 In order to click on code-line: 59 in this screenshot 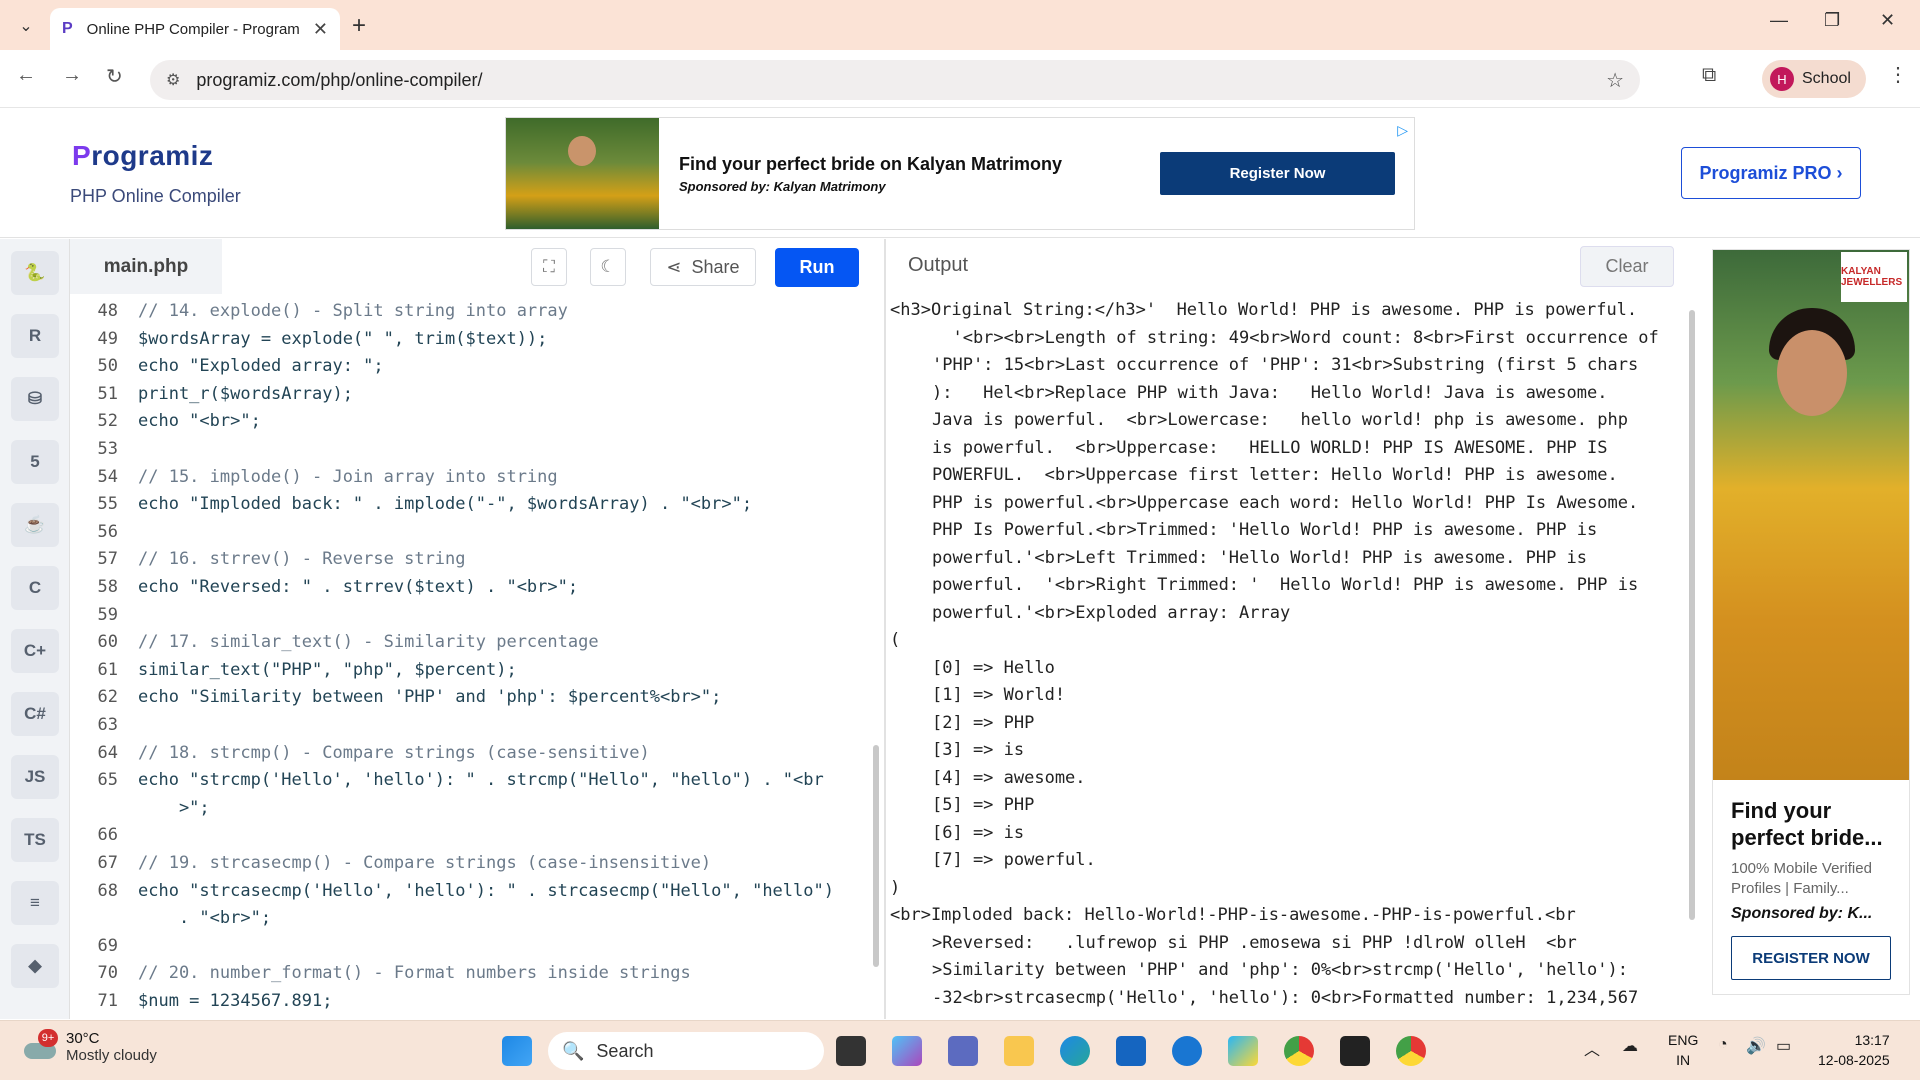, I will do `click(470, 615)`.